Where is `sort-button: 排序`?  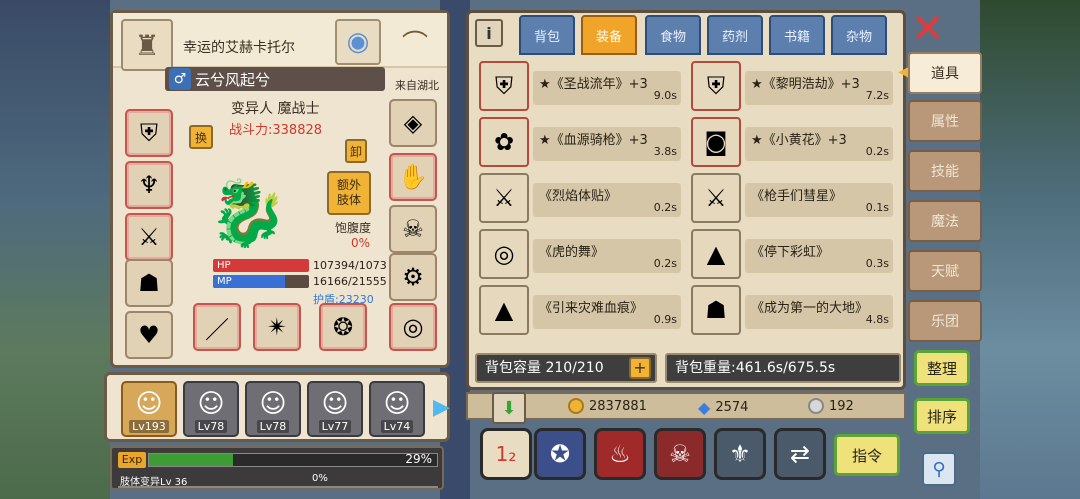
sort-button: 排序 is located at coordinates (942, 416).